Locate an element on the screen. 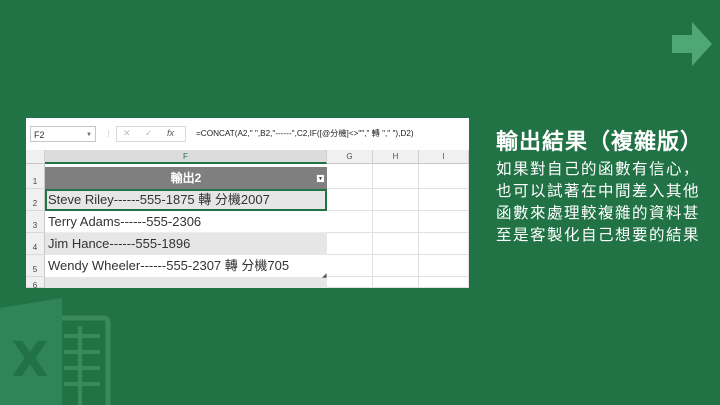  insert-function-icon: fx is located at coordinates (170, 133).